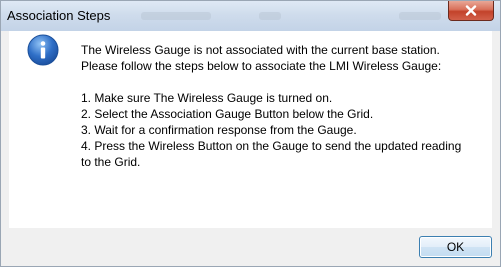 This screenshot has height=267, width=501. I want to click on step-line: to the Grid., so click(111, 162).